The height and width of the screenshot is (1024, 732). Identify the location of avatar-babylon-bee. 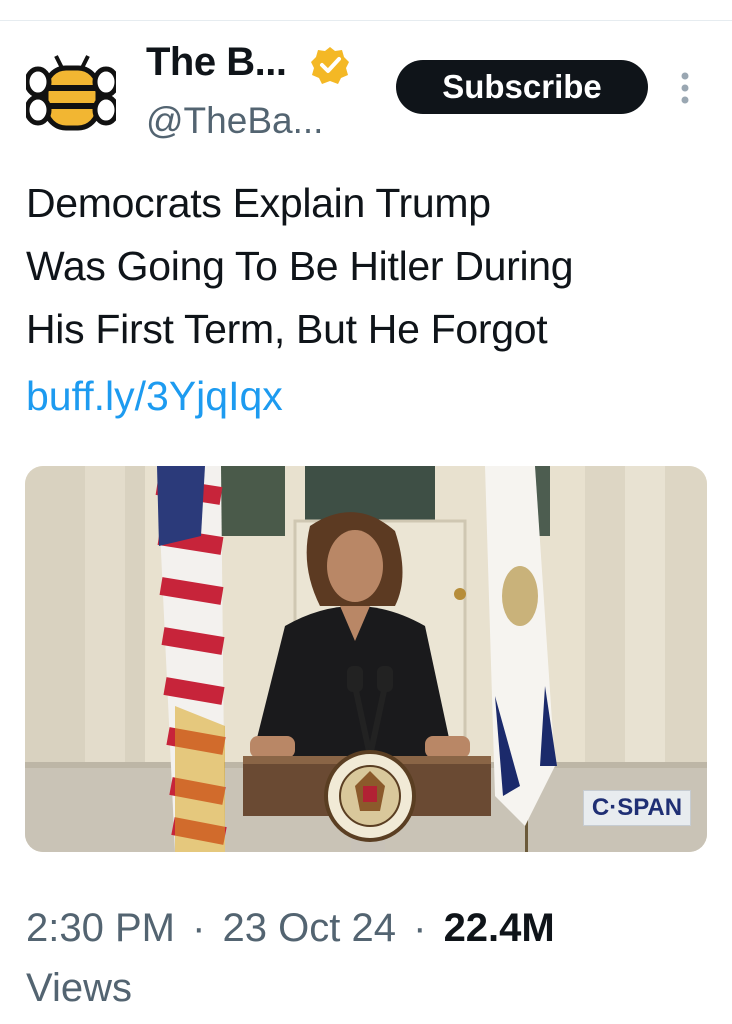
(72, 95).